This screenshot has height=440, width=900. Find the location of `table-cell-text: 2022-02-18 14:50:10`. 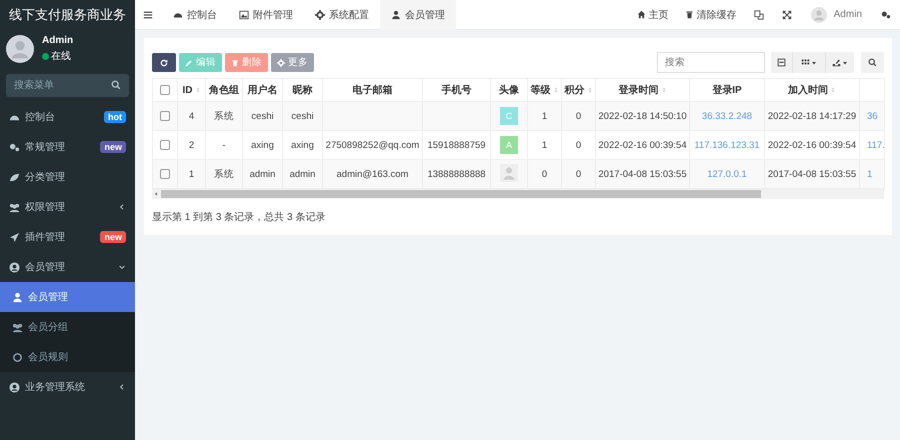

table-cell-text: 2022-02-18 14:50:10 is located at coordinates (642, 116).